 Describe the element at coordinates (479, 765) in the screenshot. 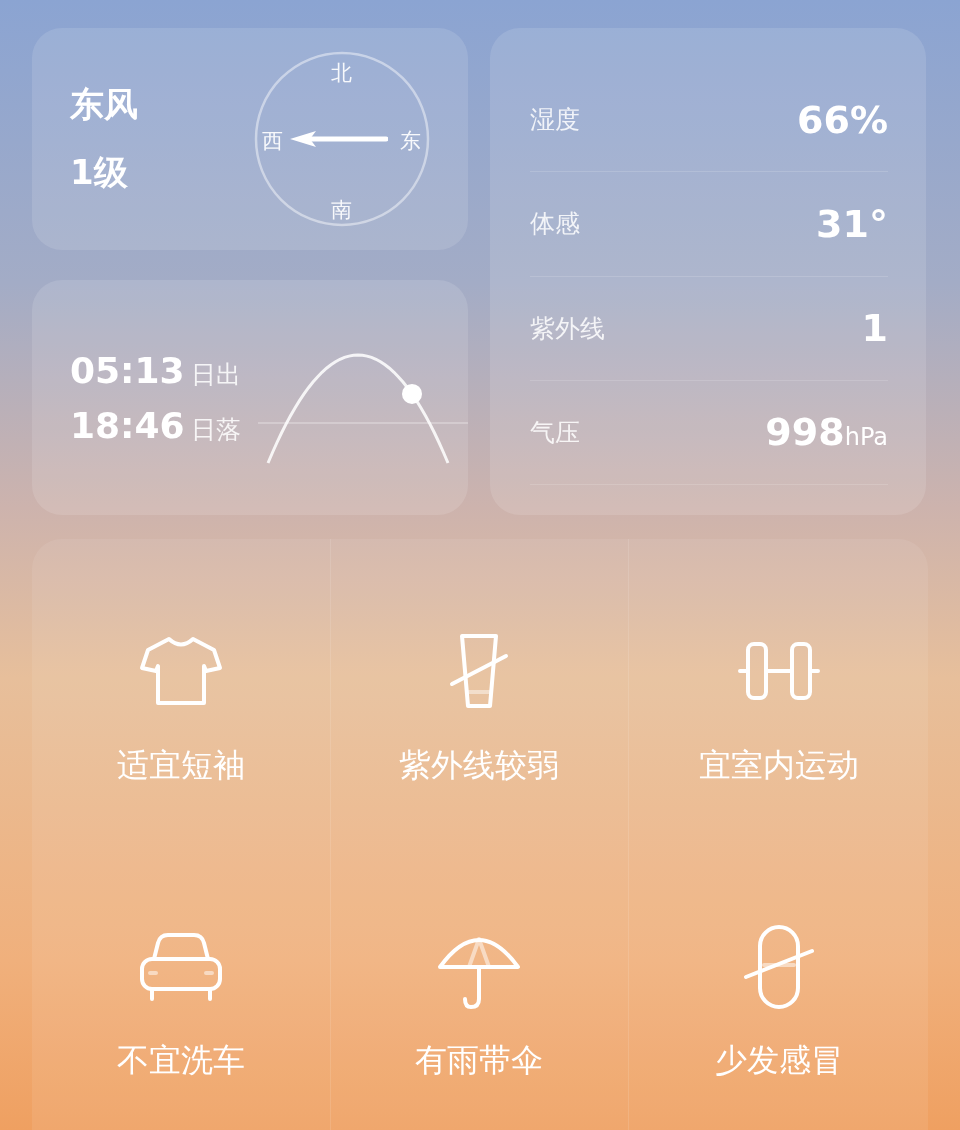

I see `tip-label: 紫外线较弱` at that location.